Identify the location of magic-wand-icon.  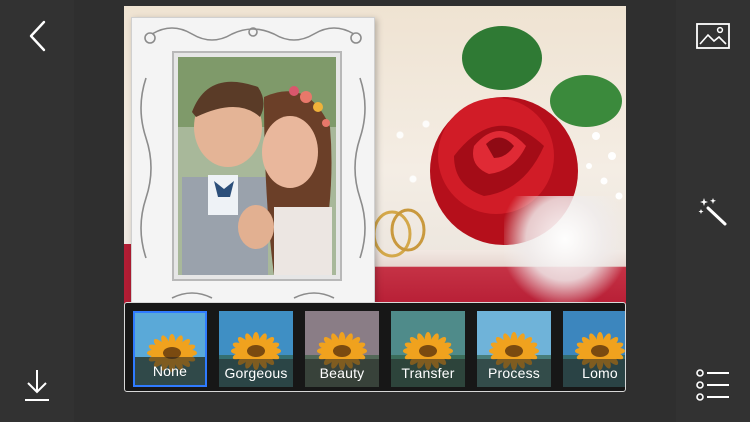
(712, 212).